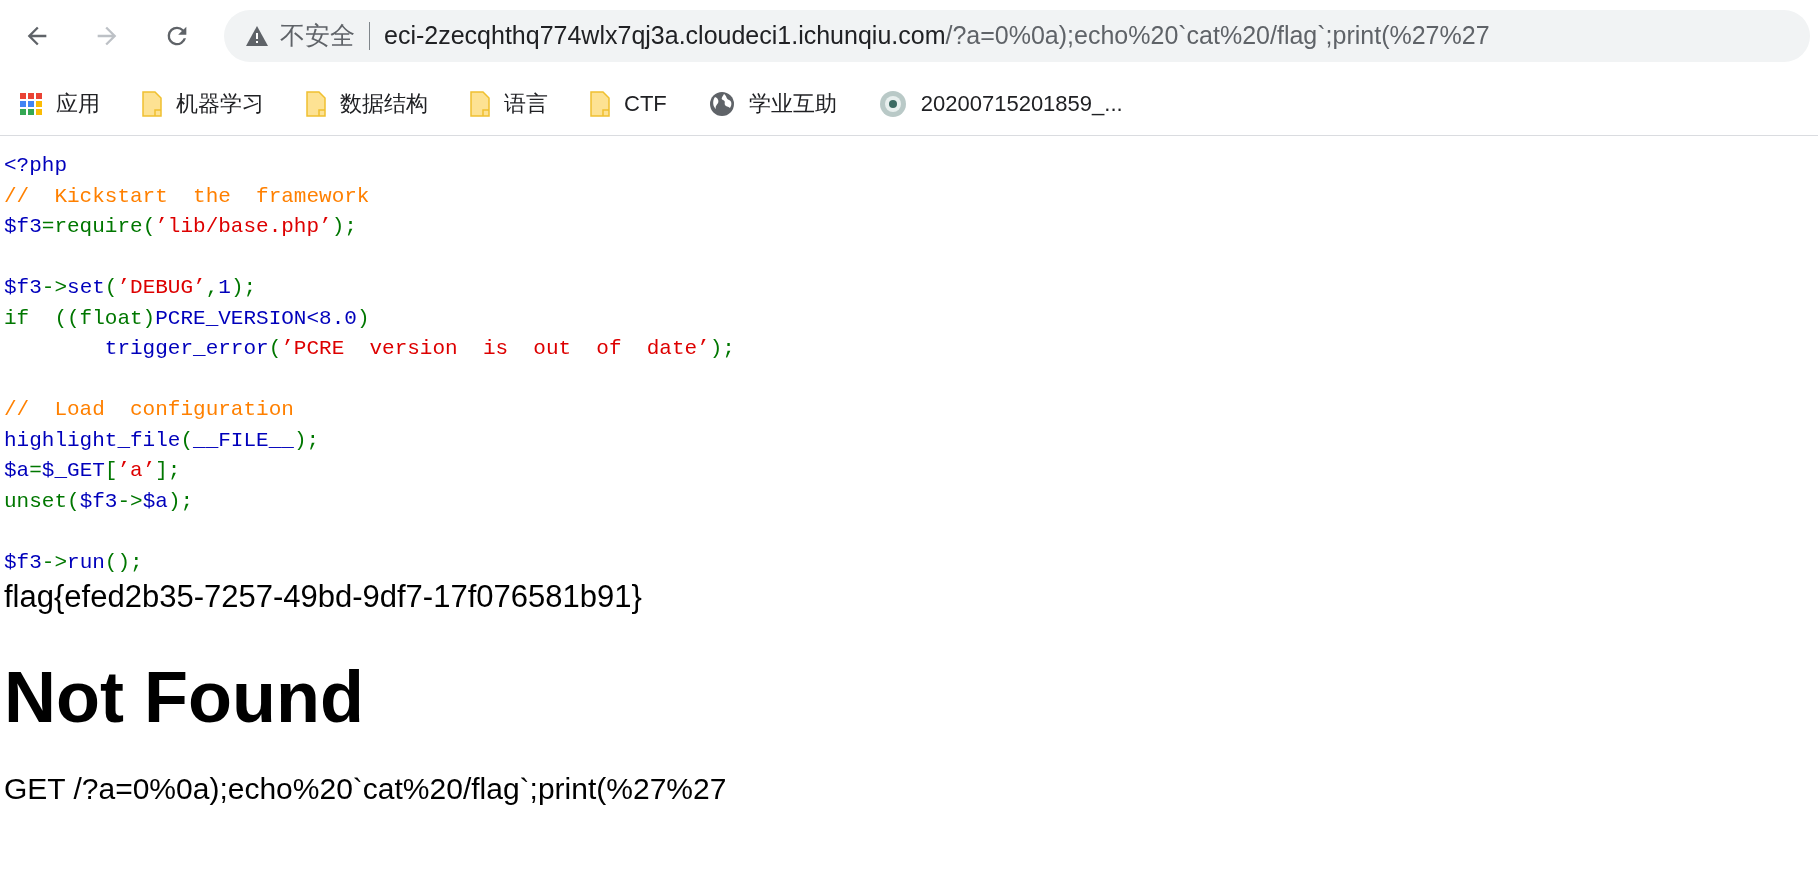 The width and height of the screenshot is (1818, 895). Describe the element at coordinates (509, 103) in the screenshot. I see `bookmark: 语言` at that location.